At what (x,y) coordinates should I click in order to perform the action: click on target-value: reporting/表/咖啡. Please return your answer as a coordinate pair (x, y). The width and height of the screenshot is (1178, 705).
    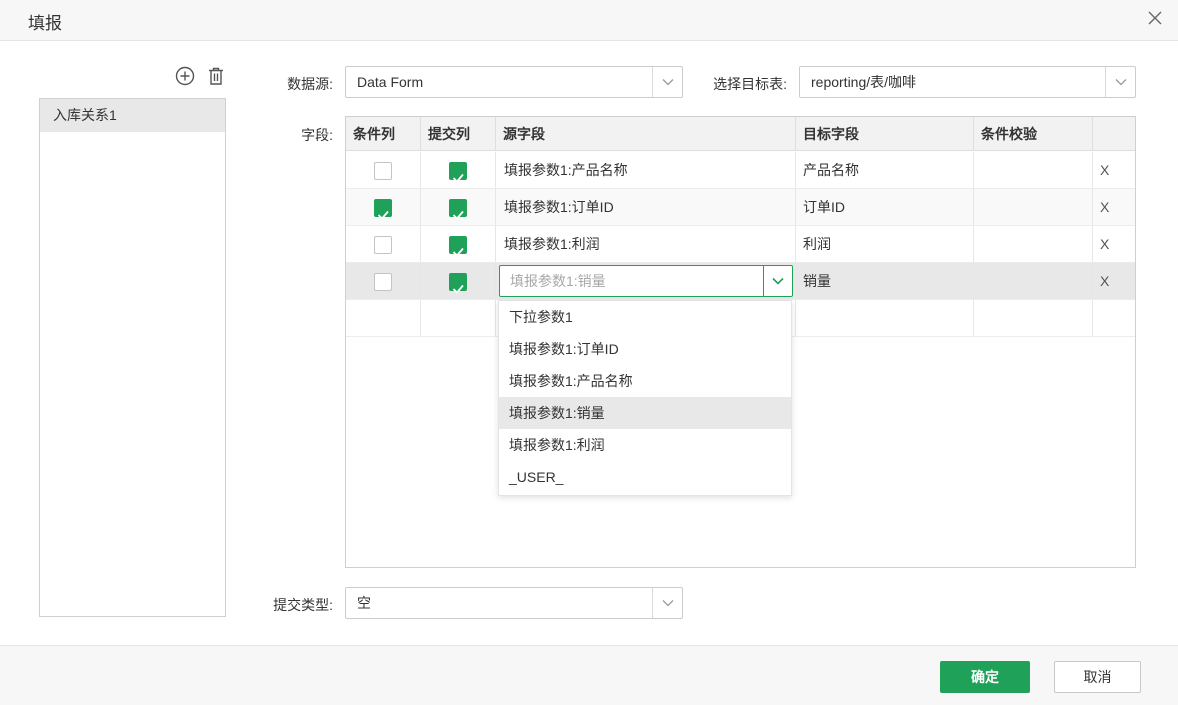
    Looking at the image, I should click on (864, 82).